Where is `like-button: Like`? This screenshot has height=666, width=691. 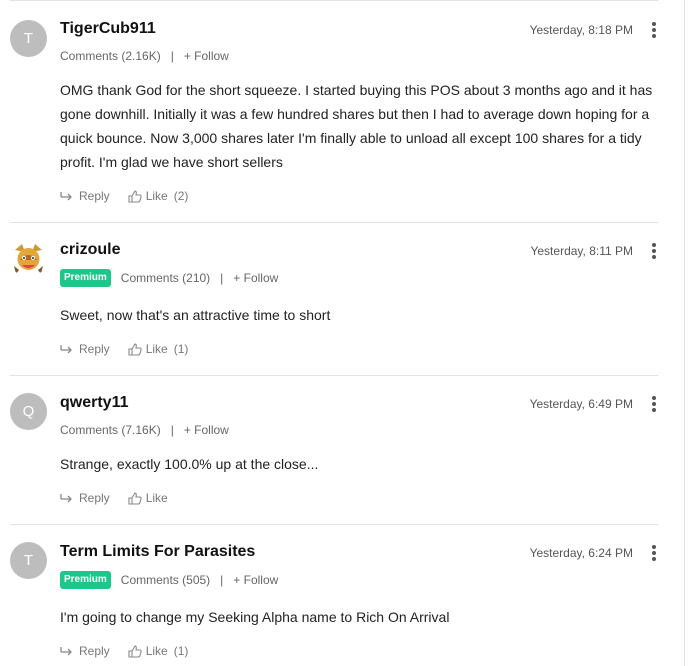 like-button: Like is located at coordinates (151, 498).